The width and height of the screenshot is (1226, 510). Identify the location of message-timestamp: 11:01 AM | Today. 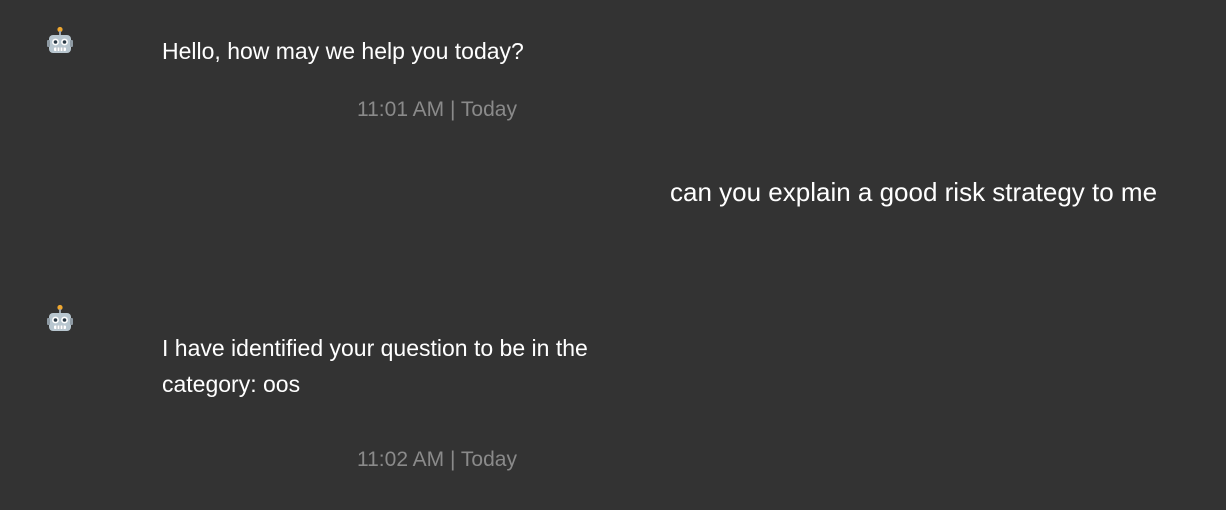
(437, 109).